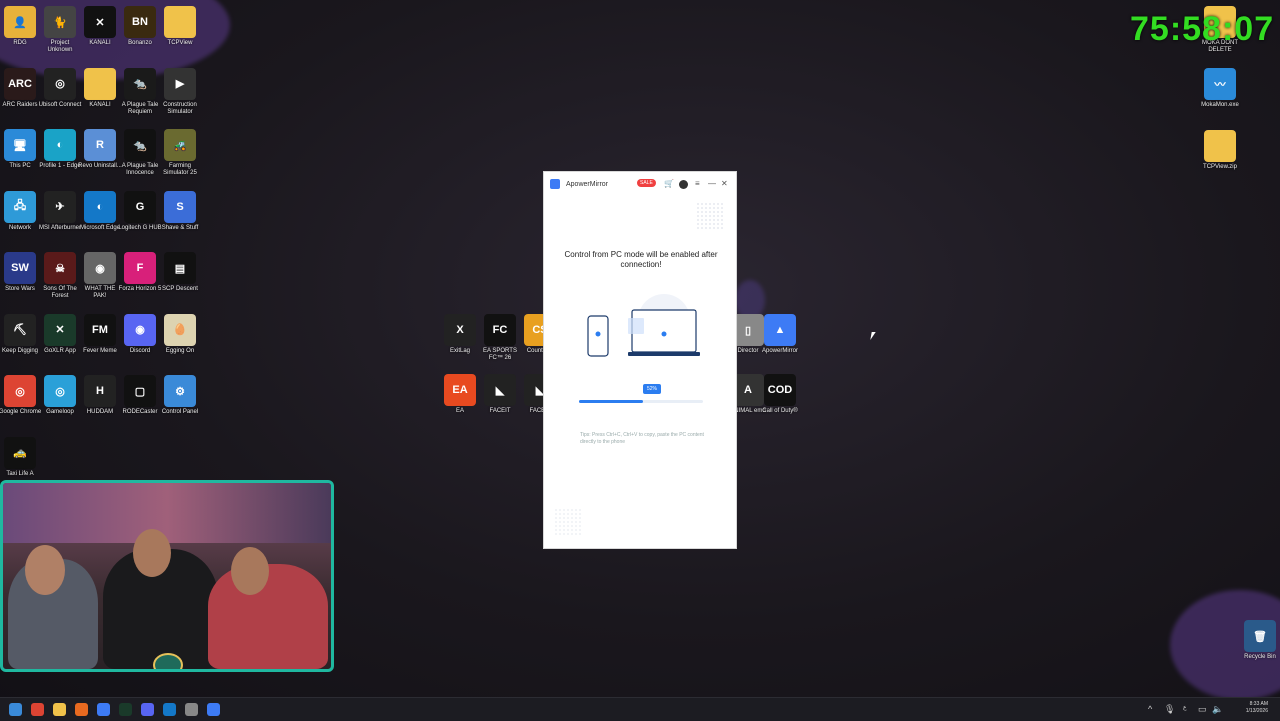 This screenshot has height=721, width=1280. What do you see at coordinates (500, 338) in the screenshot?
I see `desktop-icon-ea-sports-fc-26: FC EA SPORTS FC™ 26` at bounding box center [500, 338].